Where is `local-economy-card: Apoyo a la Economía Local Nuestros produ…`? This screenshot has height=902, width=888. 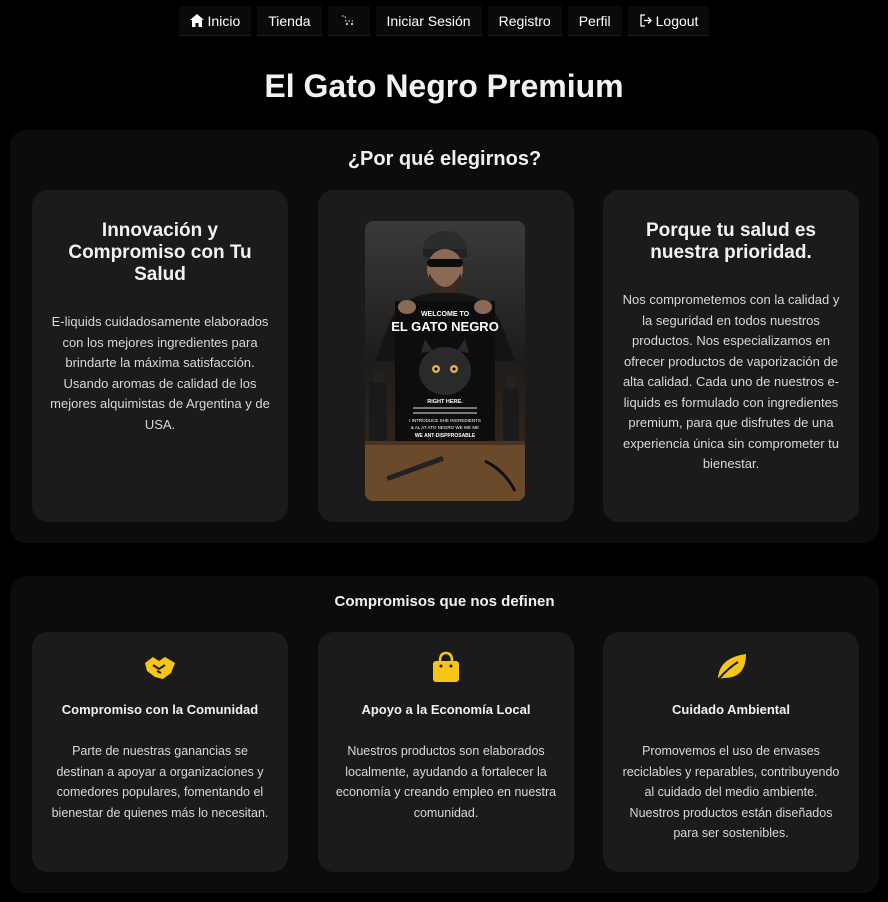
local-economy-card: Apoyo a la Economía Local Nuestros produ… is located at coordinates (446, 752).